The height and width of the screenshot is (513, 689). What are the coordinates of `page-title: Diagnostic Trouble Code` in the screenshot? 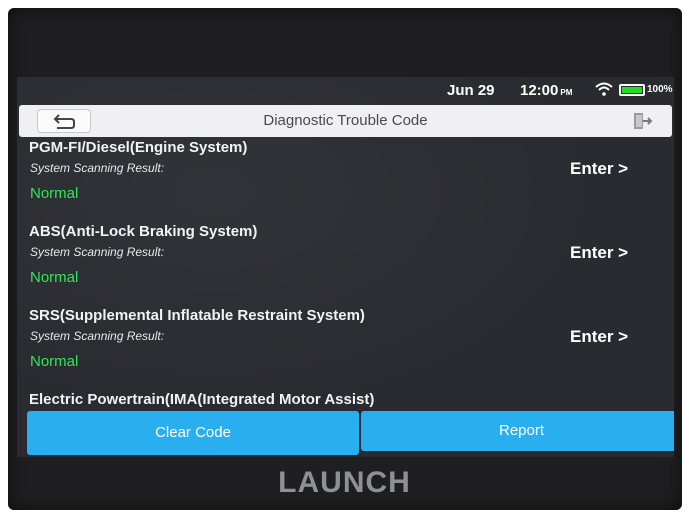 It's located at (345, 120).